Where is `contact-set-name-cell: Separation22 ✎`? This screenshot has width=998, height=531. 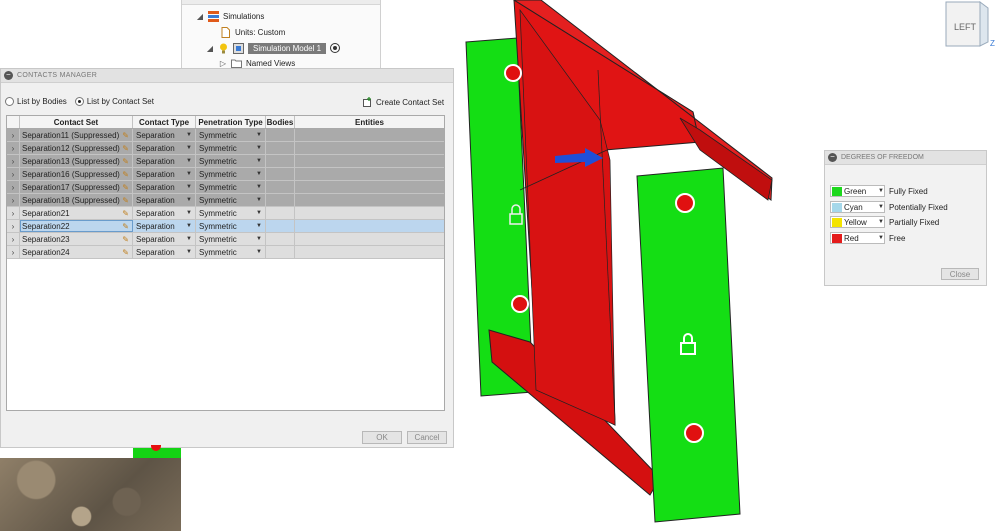 contact-set-name-cell: Separation22 ✎ is located at coordinates (76, 226).